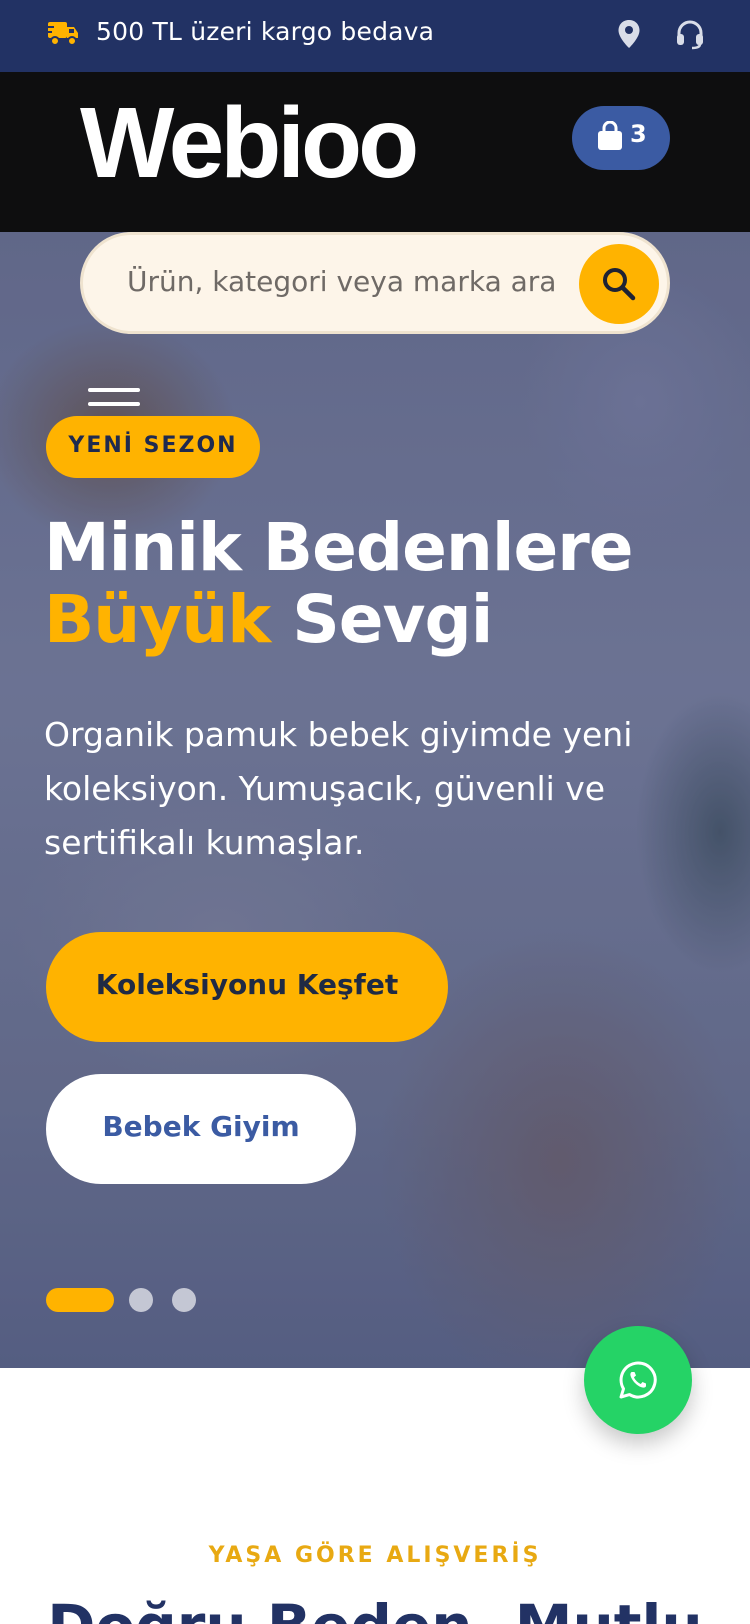  What do you see at coordinates (341, 281) in the screenshot?
I see `search-input: Ürün, kategori veya marka ara` at bounding box center [341, 281].